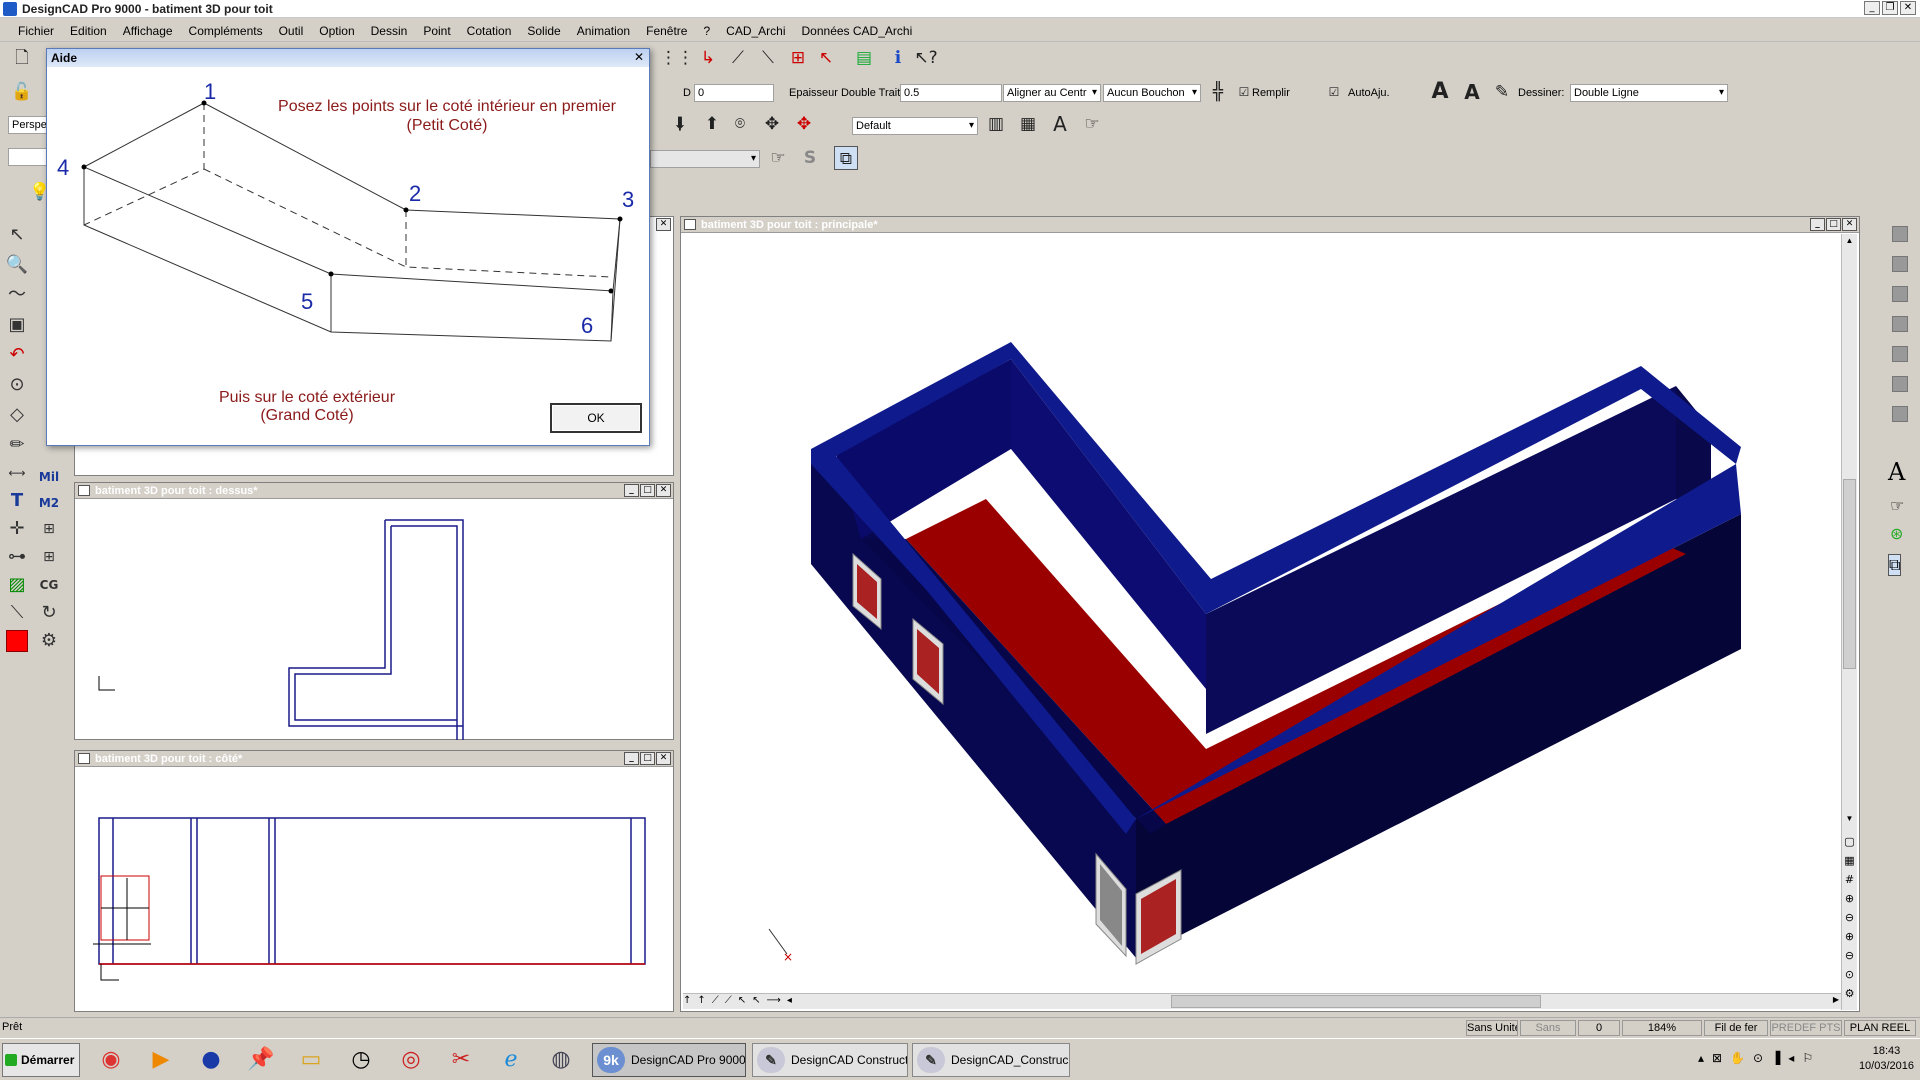 Image resolution: width=1920 pixels, height=1080 pixels. What do you see at coordinates (631, 758) in the screenshot?
I see `panel-side-min: _` at bounding box center [631, 758].